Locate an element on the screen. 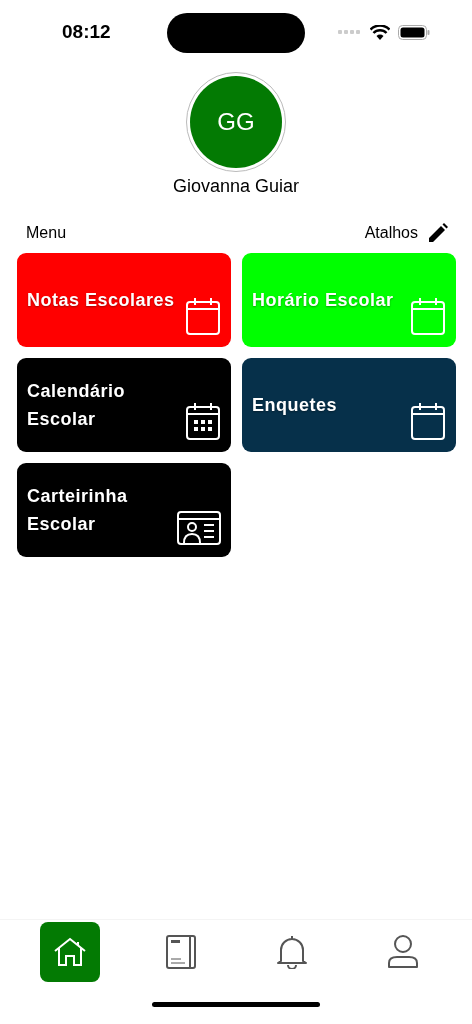 Image resolution: width=472 pixels, height=1024 pixels. pencil-icon is located at coordinates (438, 233).